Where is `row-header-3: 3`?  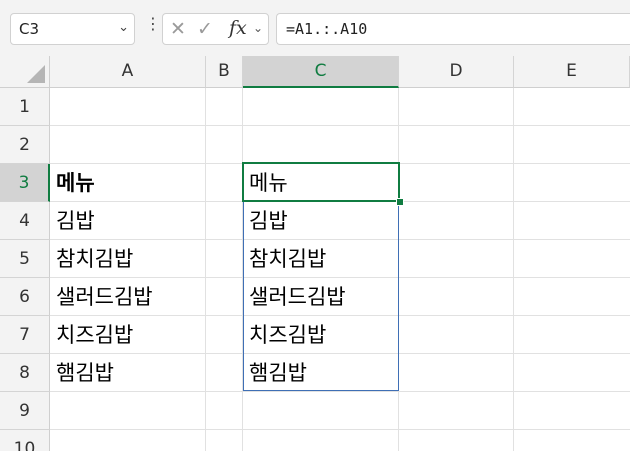 row-header-3: 3 is located at coordinates (25, 183).